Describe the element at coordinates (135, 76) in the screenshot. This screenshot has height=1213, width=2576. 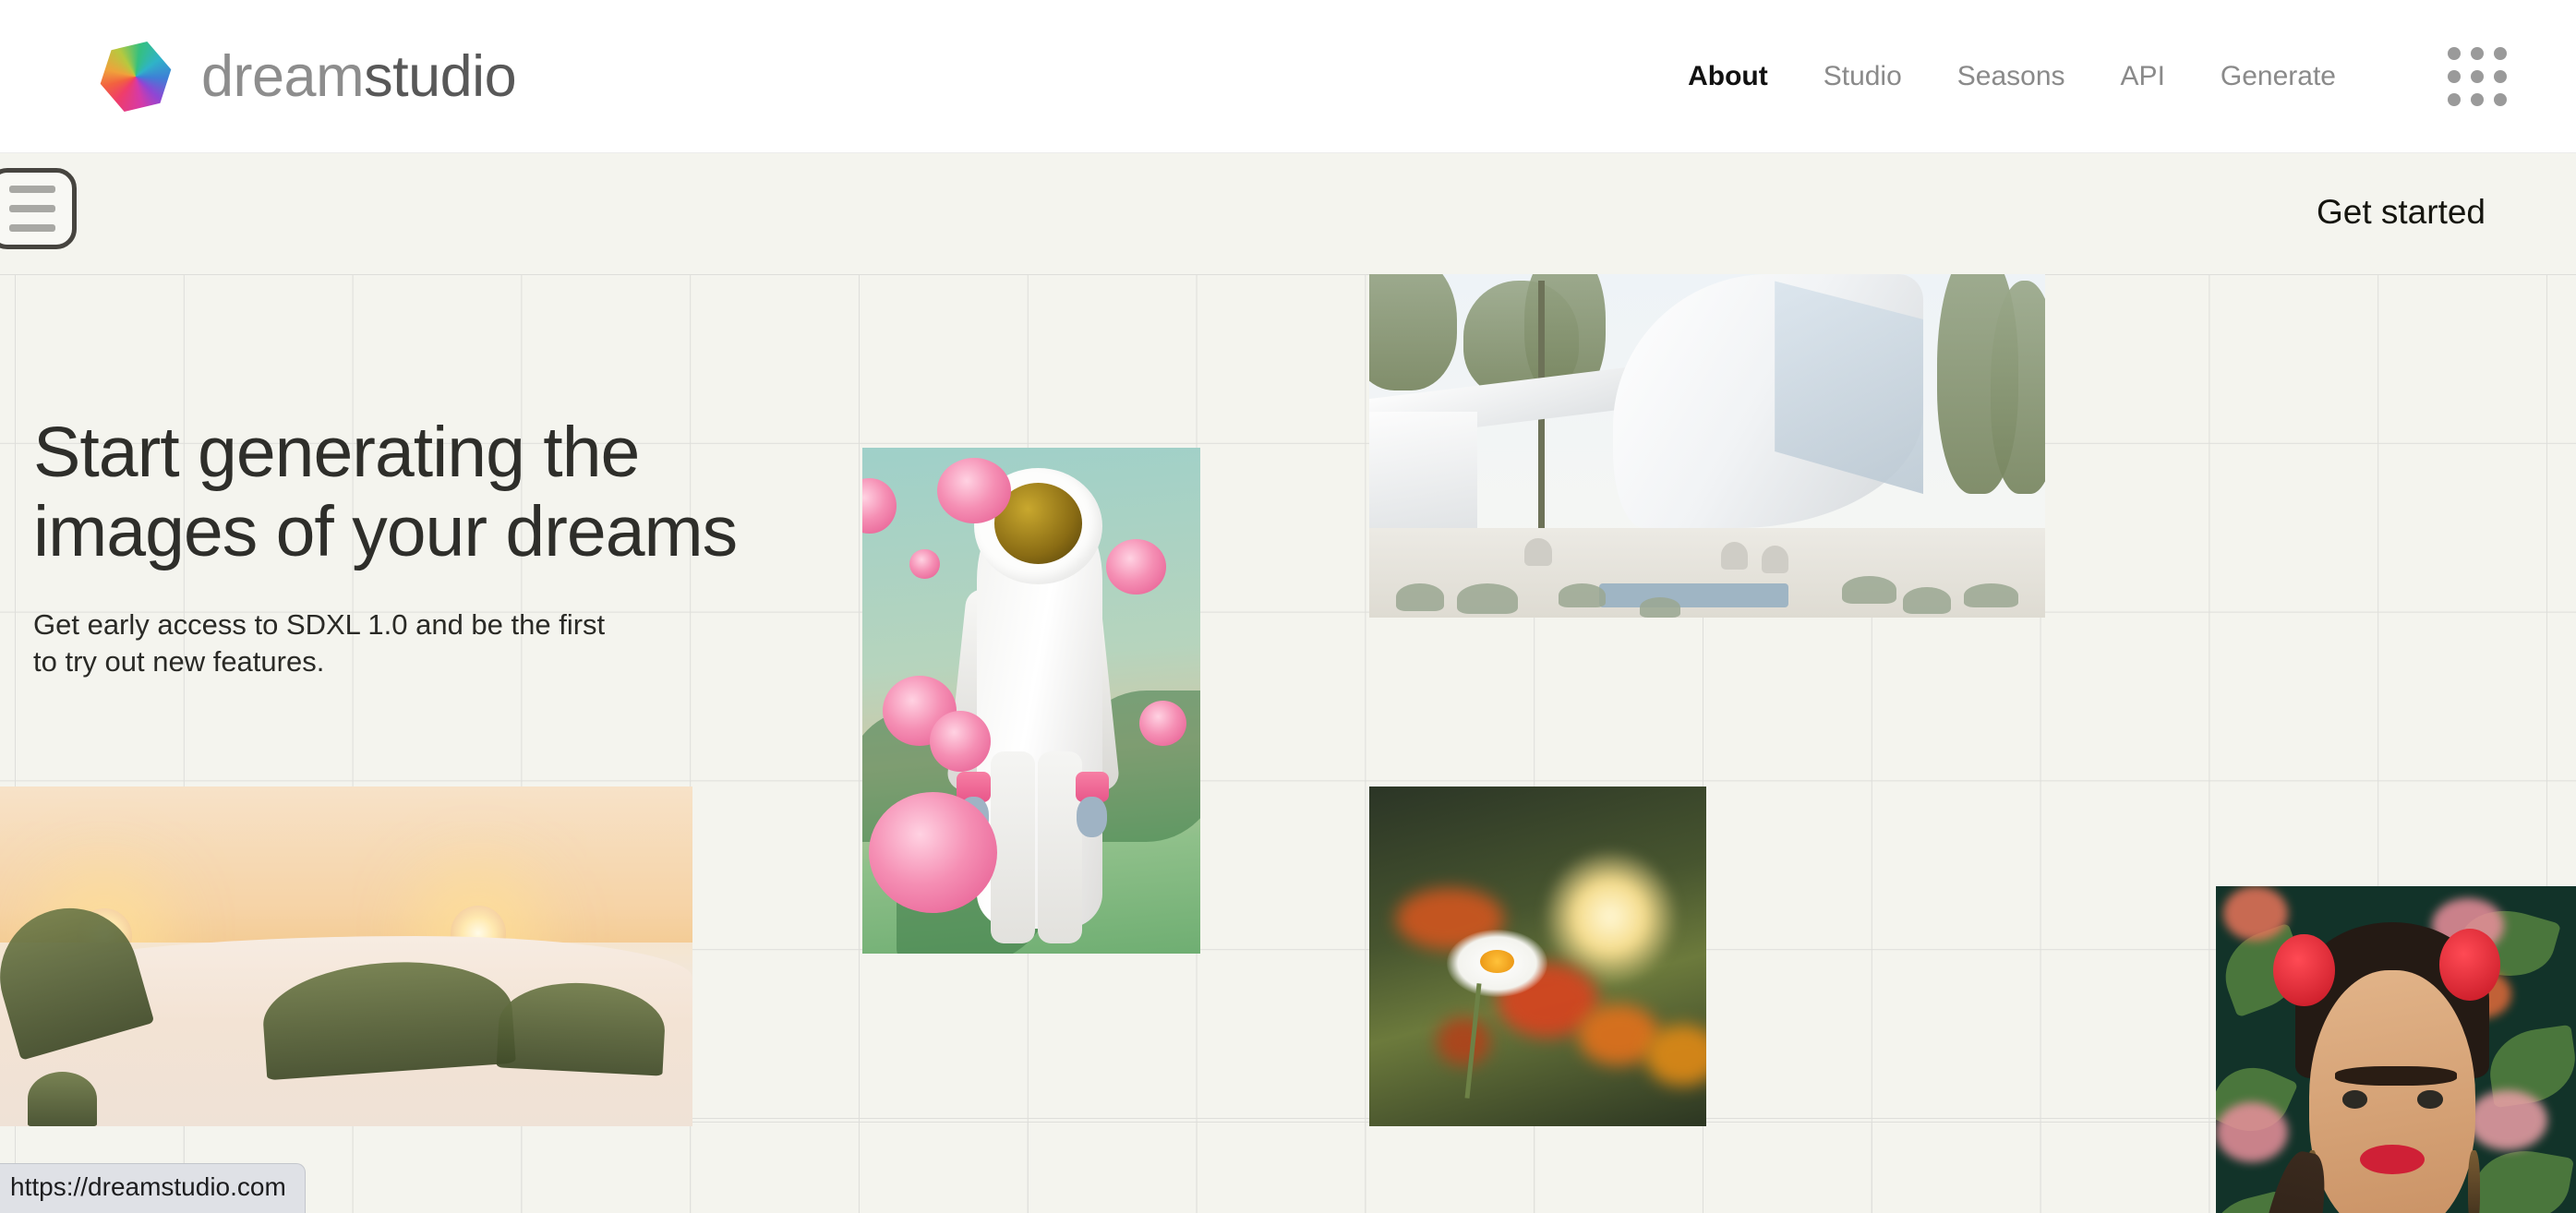
I see `hexagon-gradient-logo-icon` at that location.